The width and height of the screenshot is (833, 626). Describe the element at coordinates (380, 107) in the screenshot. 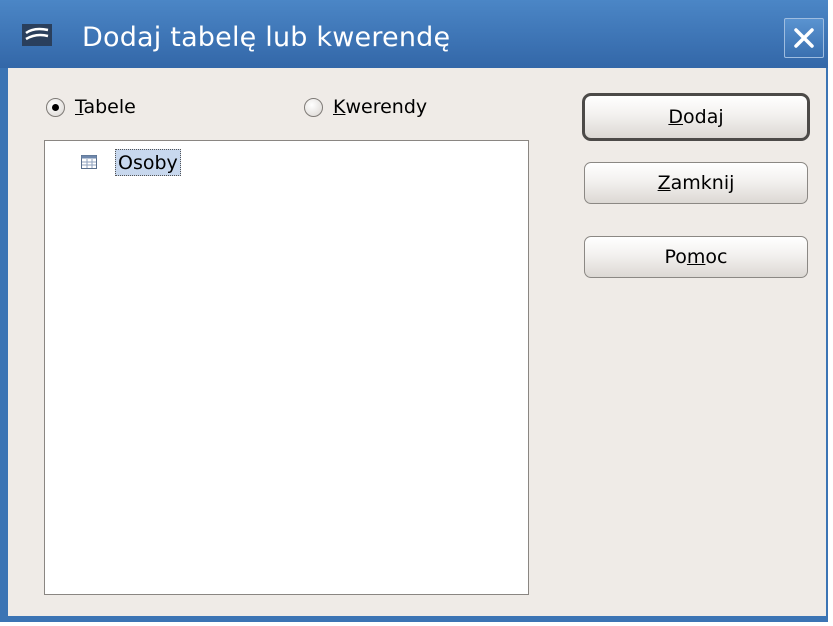

I see `queries-radio-label: Kwerendy` at that location.